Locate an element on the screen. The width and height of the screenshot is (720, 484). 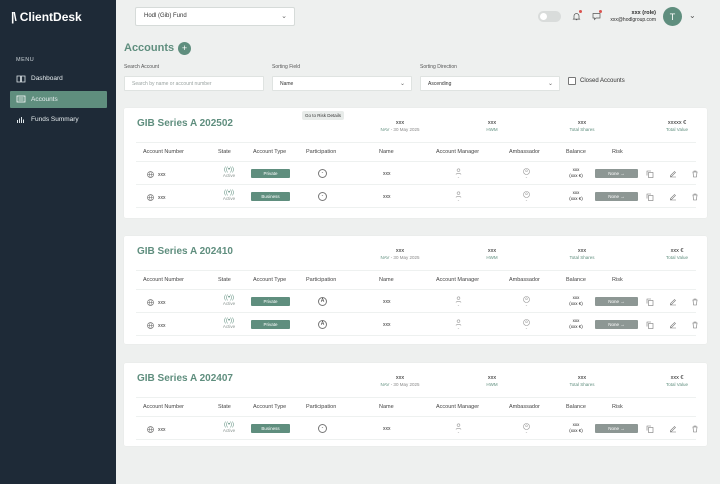
column-header: Account Manager is located at coordinates (458, 407).